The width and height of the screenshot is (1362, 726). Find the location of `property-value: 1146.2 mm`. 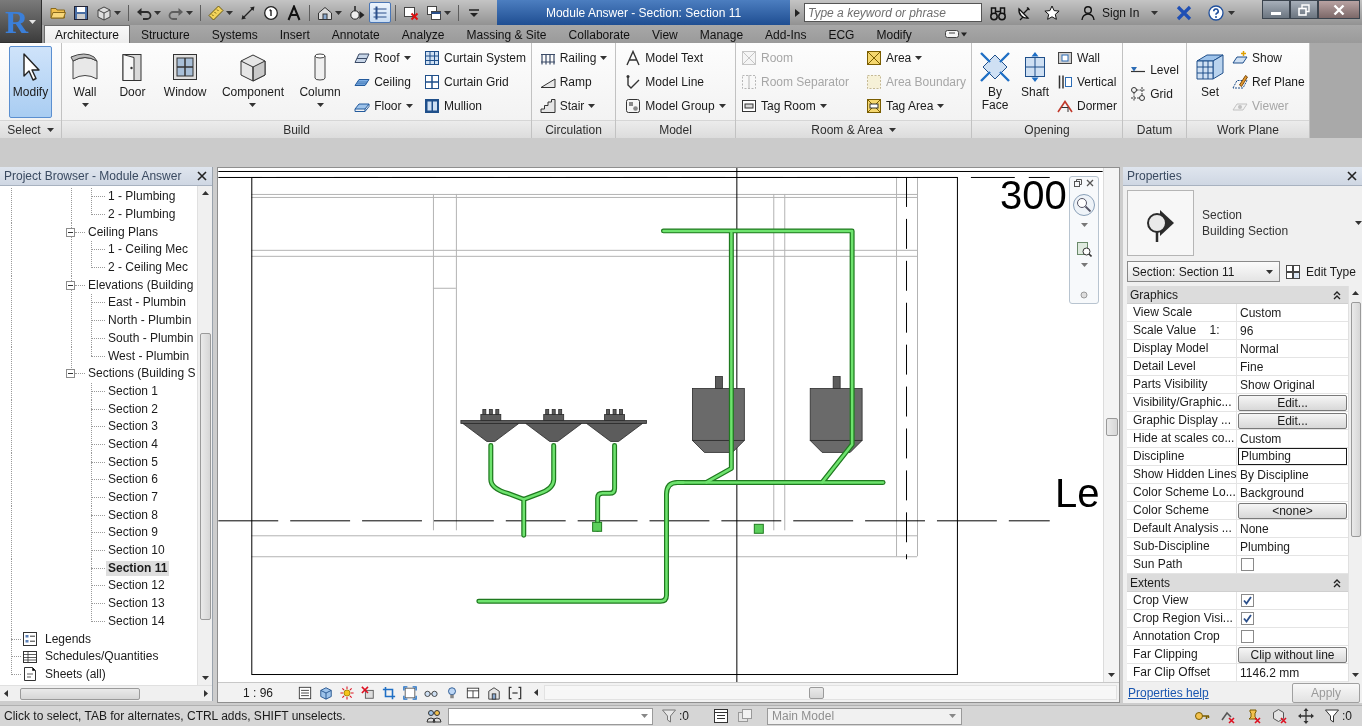

property-value: 1146.2 mm is located at coordinates (1269, 672).